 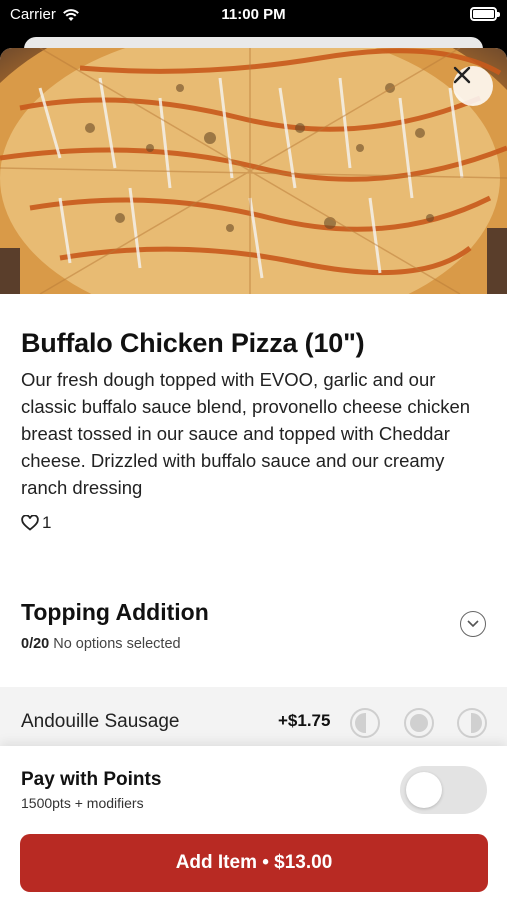 What do you see at coordinates (485, 14) in the screenshot?
I see `battery-icon` at bounding box center [485, 14].